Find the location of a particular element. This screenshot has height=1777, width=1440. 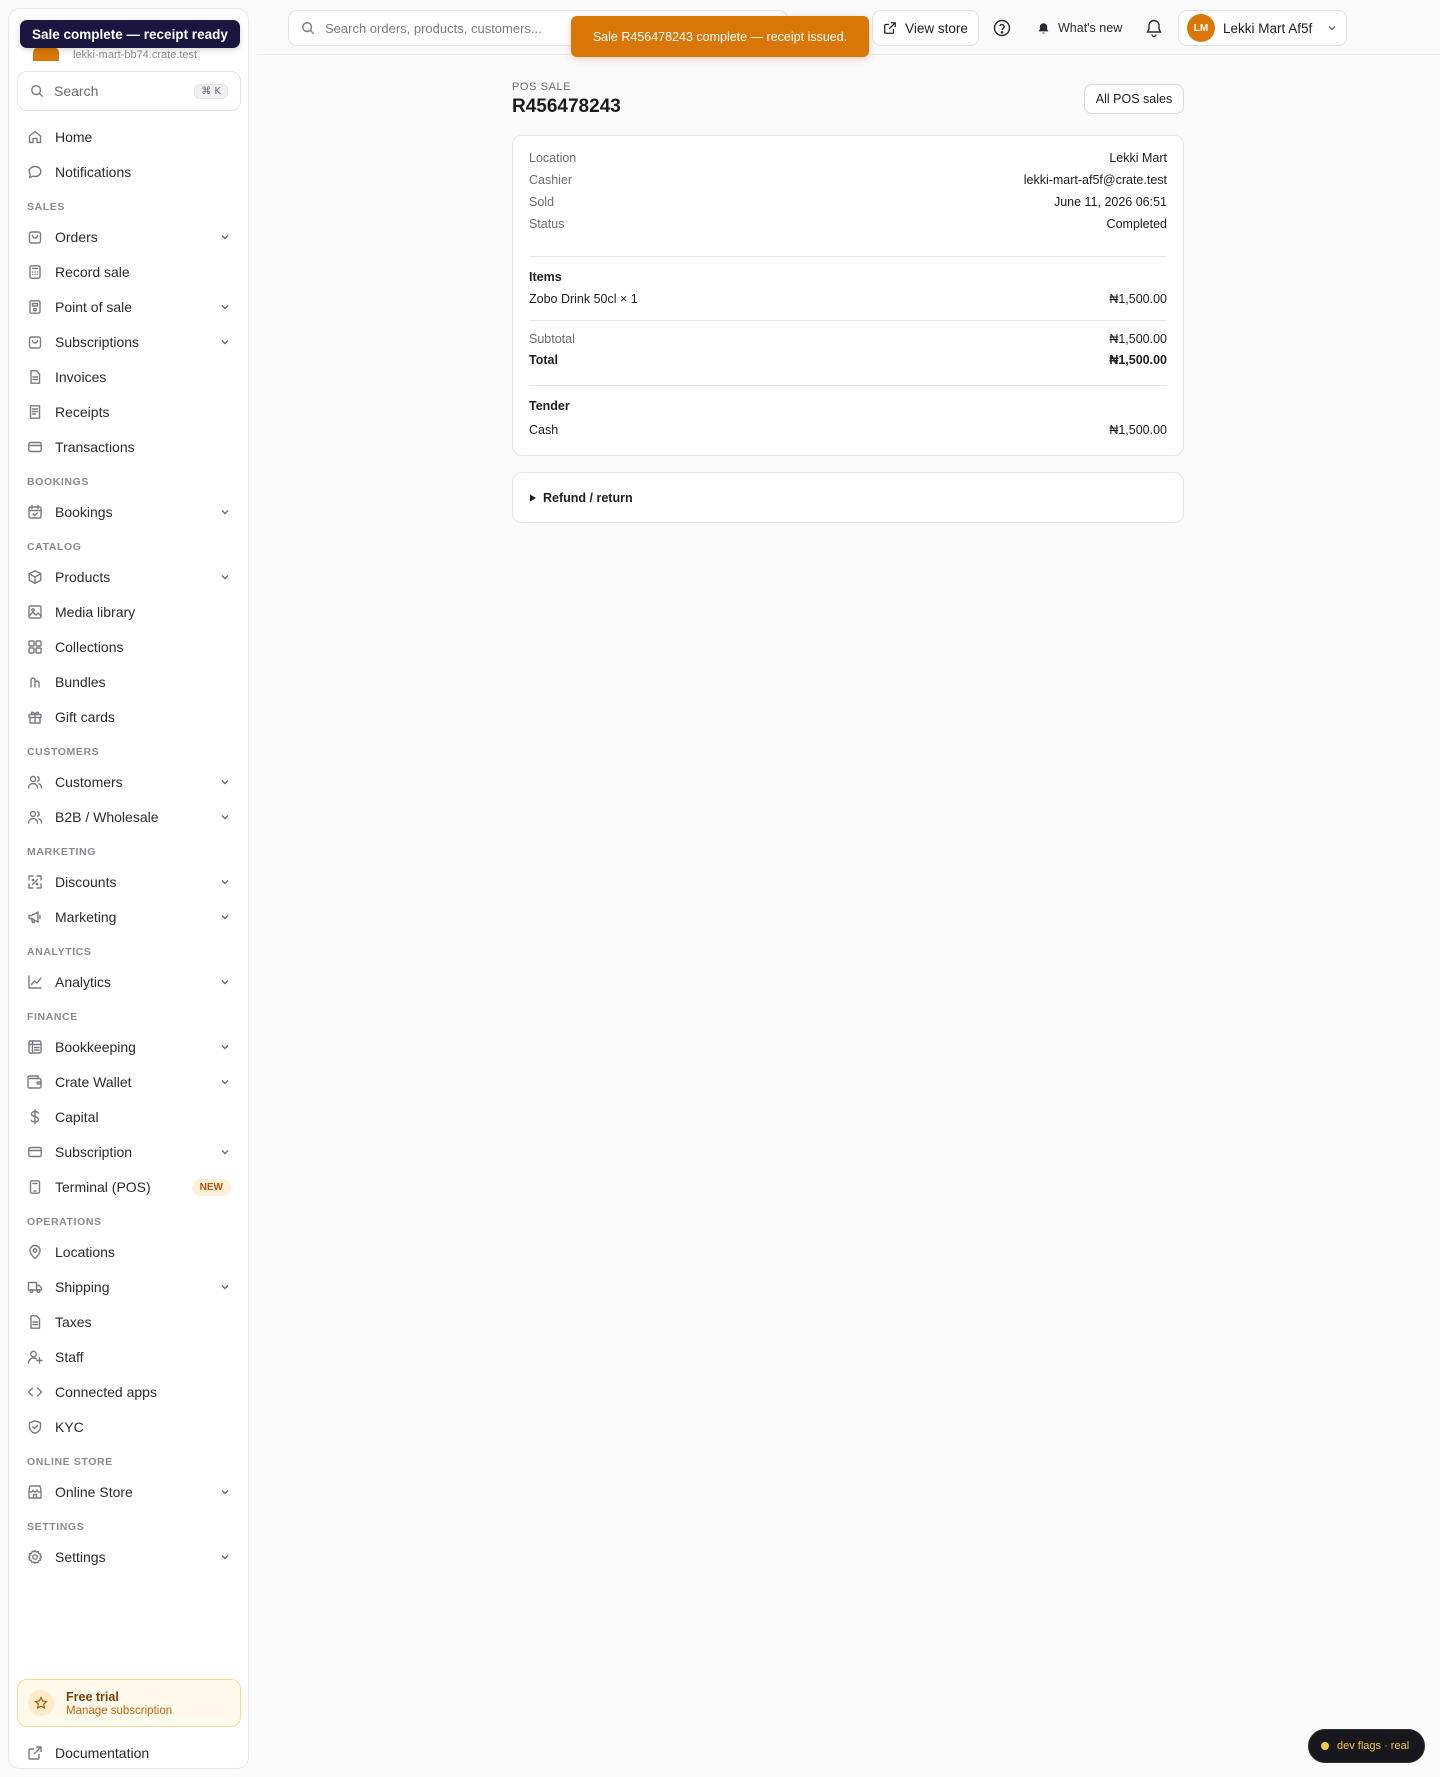

sidebar-item-capital: Capital is located at coordinates (129, 1117).